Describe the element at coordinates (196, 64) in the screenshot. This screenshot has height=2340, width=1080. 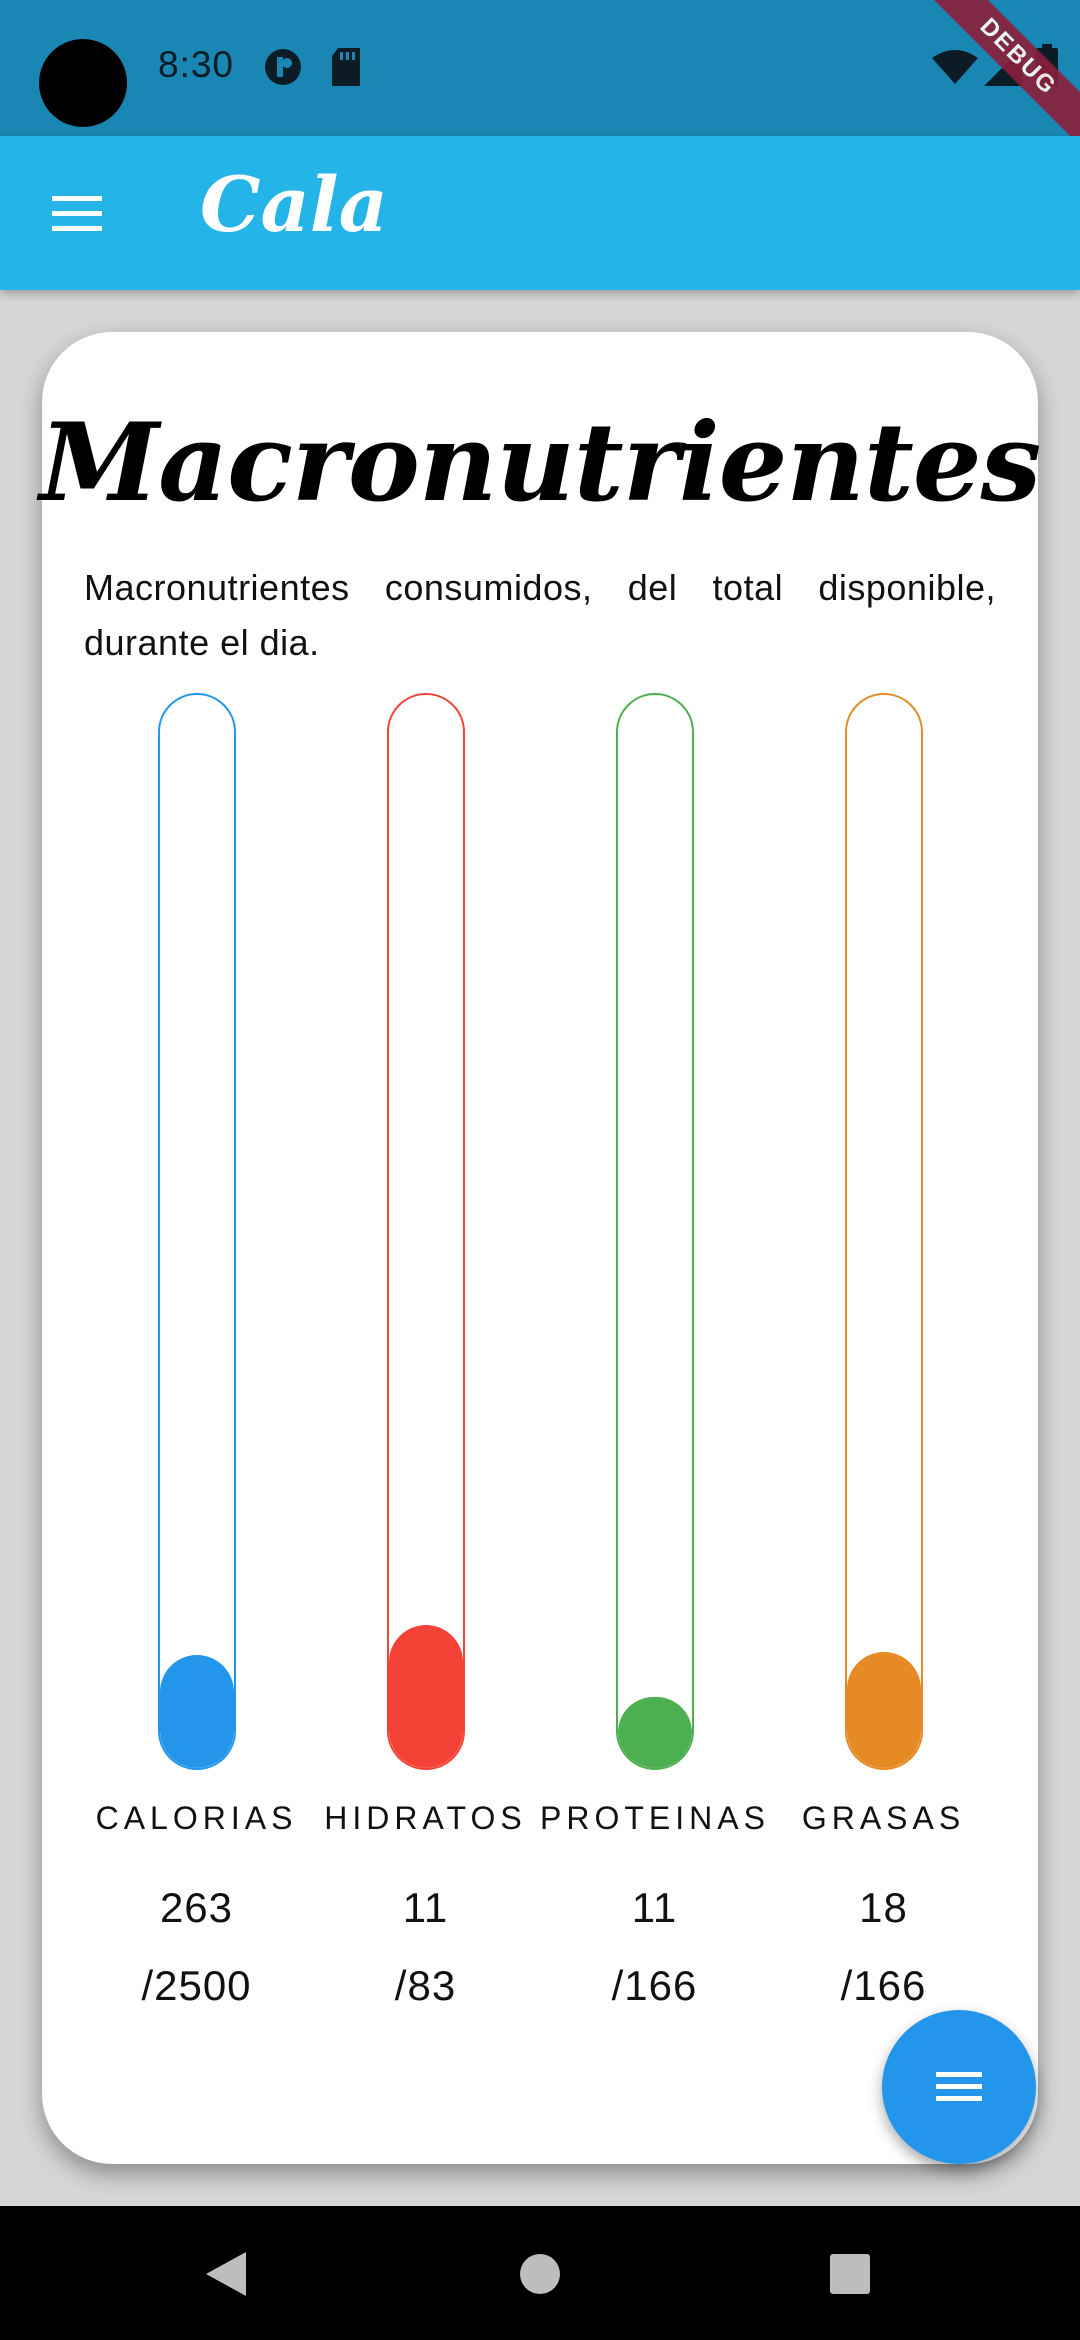
I see `status-time: 8:30` at that location.